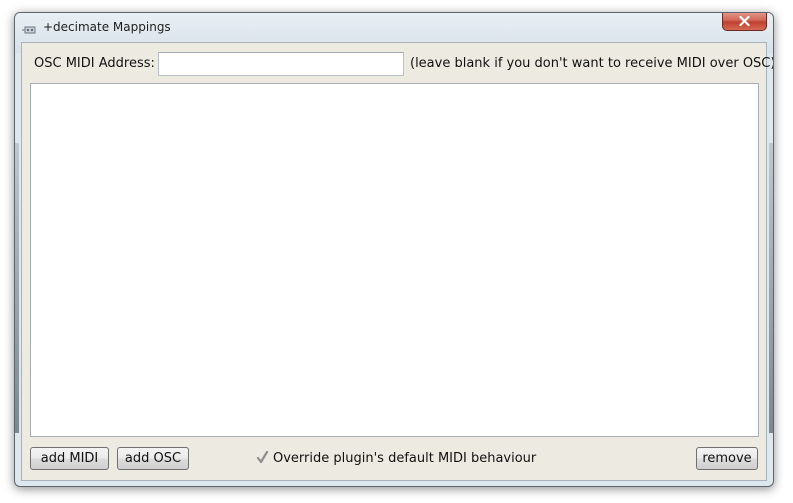  What do you see at coordinates (153, 458) in the screenshot?
I see `add-osc-button: add OSC` at bounding box center [153, 458].